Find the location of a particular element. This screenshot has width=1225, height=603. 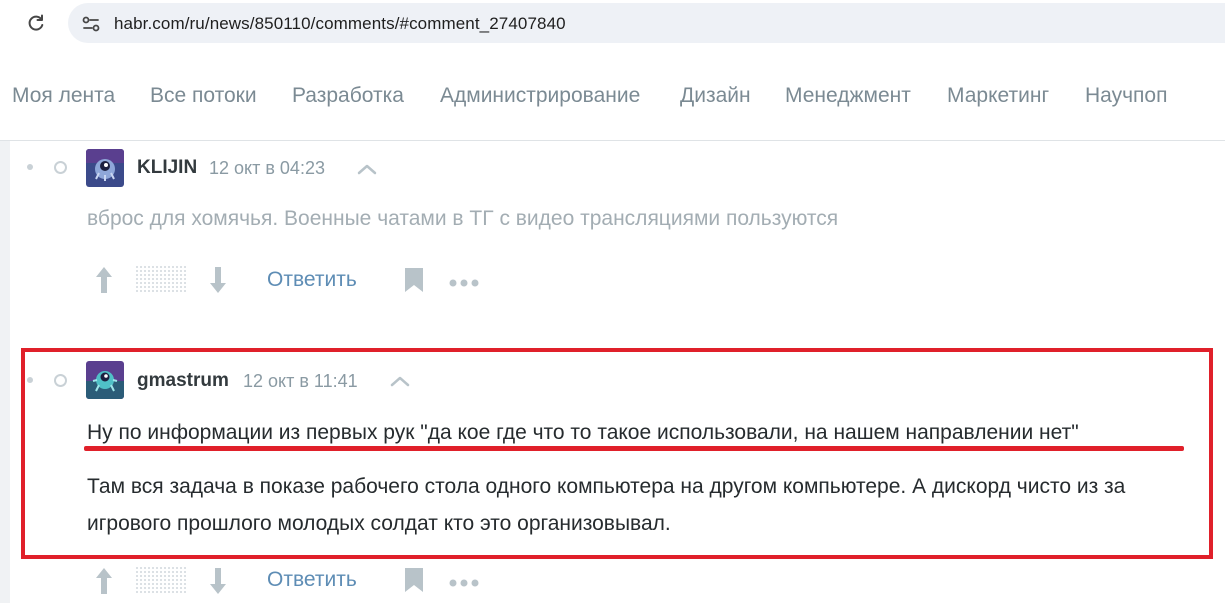

thread-dot is located at coordinates (30, 167).